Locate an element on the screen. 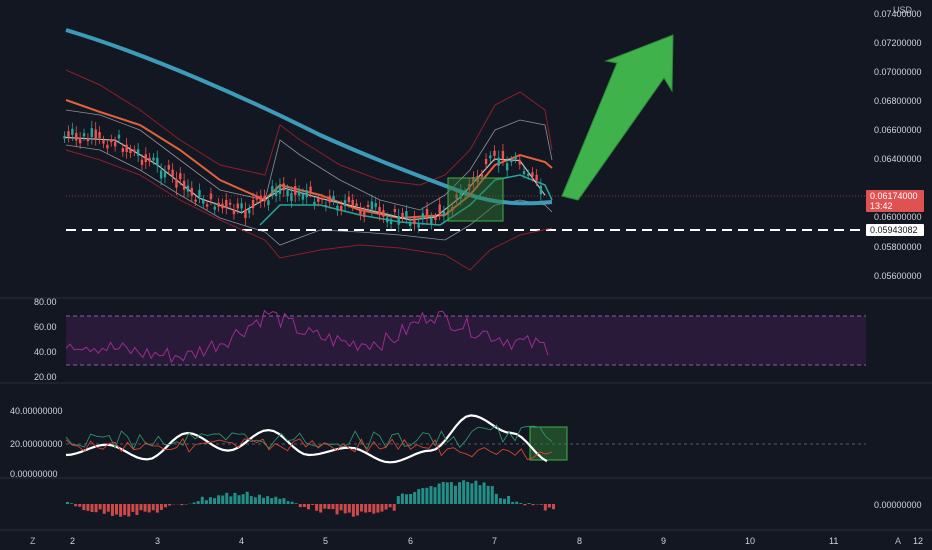 The image size is (932, 550). support-tag-value: 0.05943082 is located at coordinates (894, 230).